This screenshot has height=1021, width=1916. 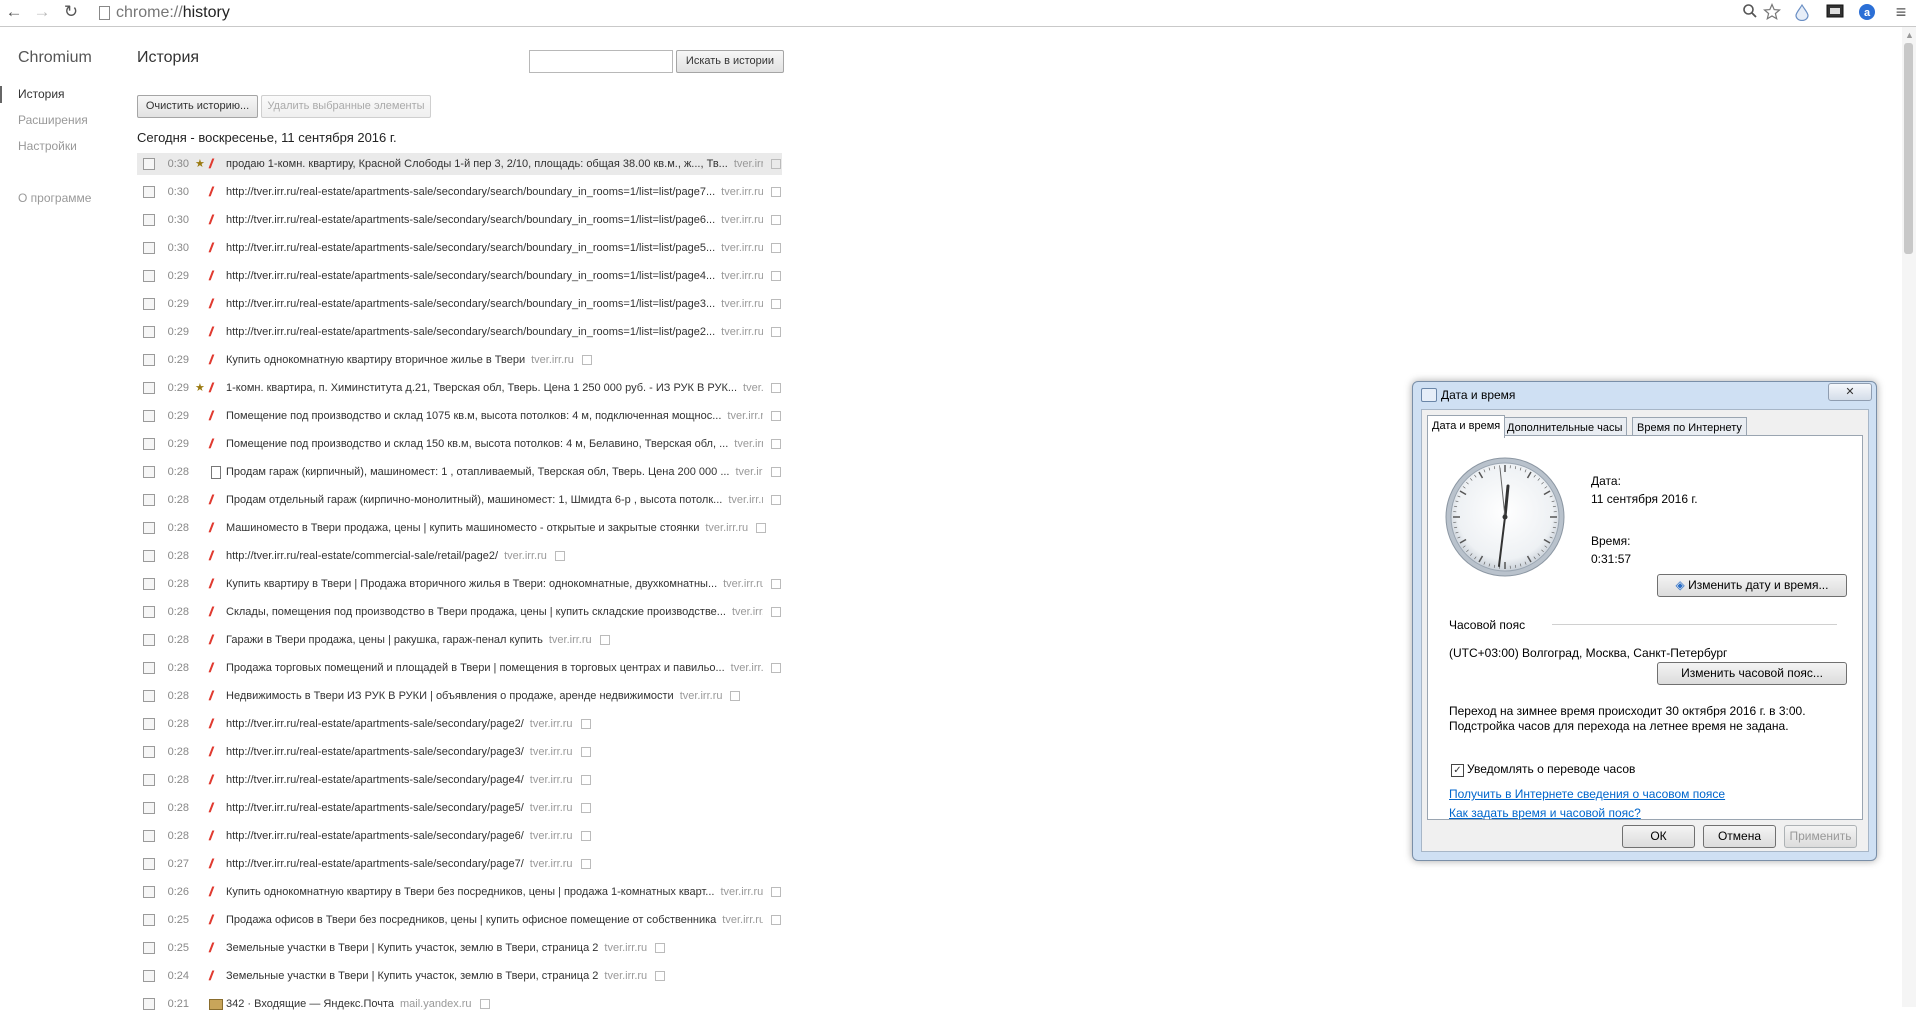 What do you see at coordinates (1545, 813) in the screenshot?
I see `how-to-set-time-link: Как задать время и часовой пояс?` at bounding box center [1545, 813].